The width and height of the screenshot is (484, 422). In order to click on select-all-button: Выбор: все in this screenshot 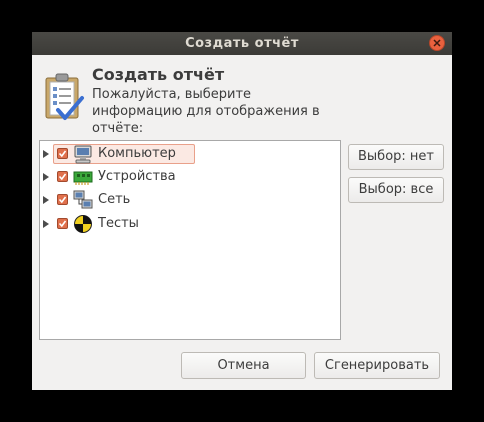, I will do `click(396, 190)`.